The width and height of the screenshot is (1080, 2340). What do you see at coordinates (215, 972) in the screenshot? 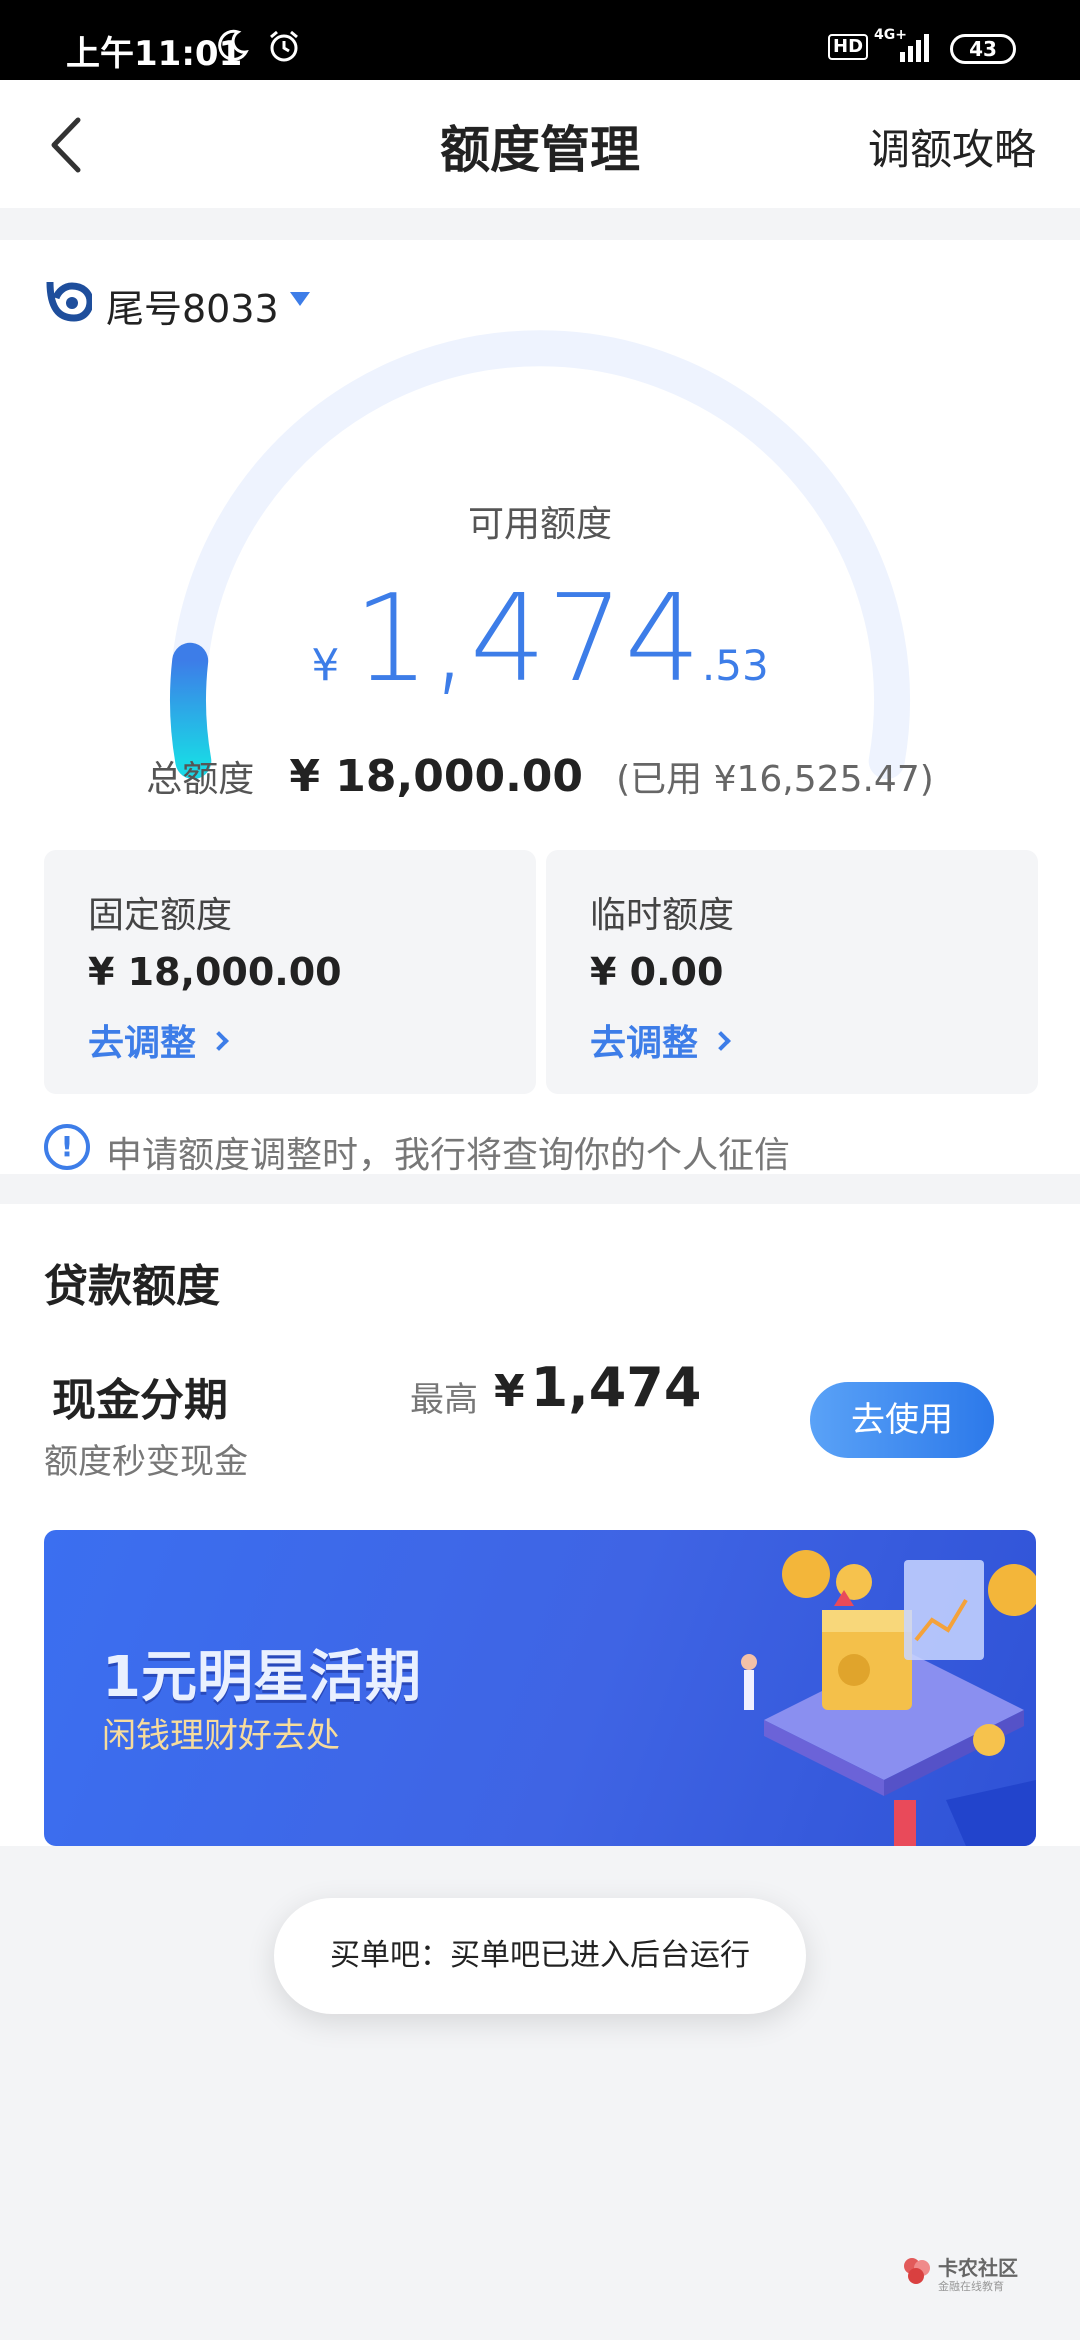
I see `fixed-limit-value: ¥ 18,000.00` at bounding box center [215, 972].